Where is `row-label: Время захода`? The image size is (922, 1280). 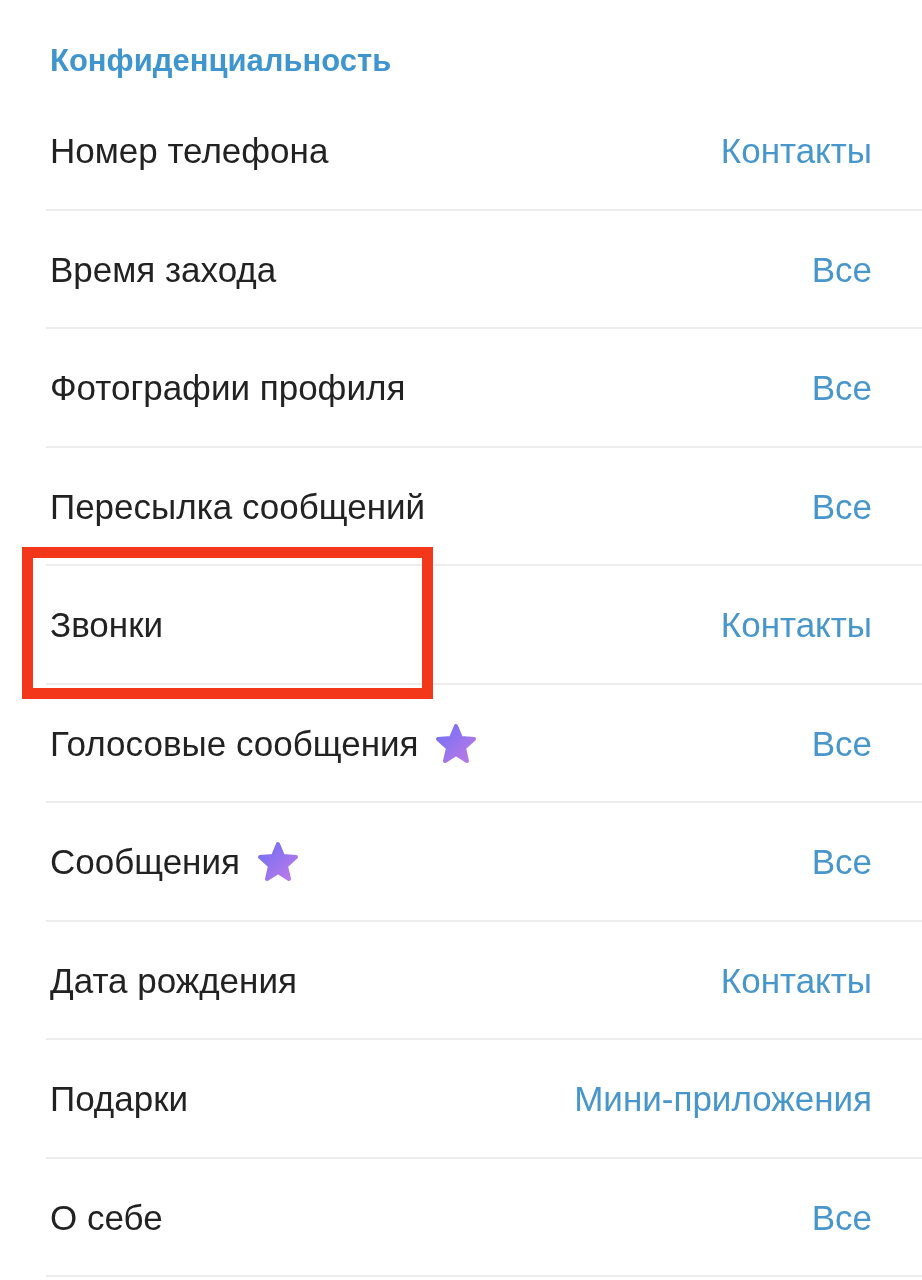 row-label: Время захода is located at coordinates (163, 269).